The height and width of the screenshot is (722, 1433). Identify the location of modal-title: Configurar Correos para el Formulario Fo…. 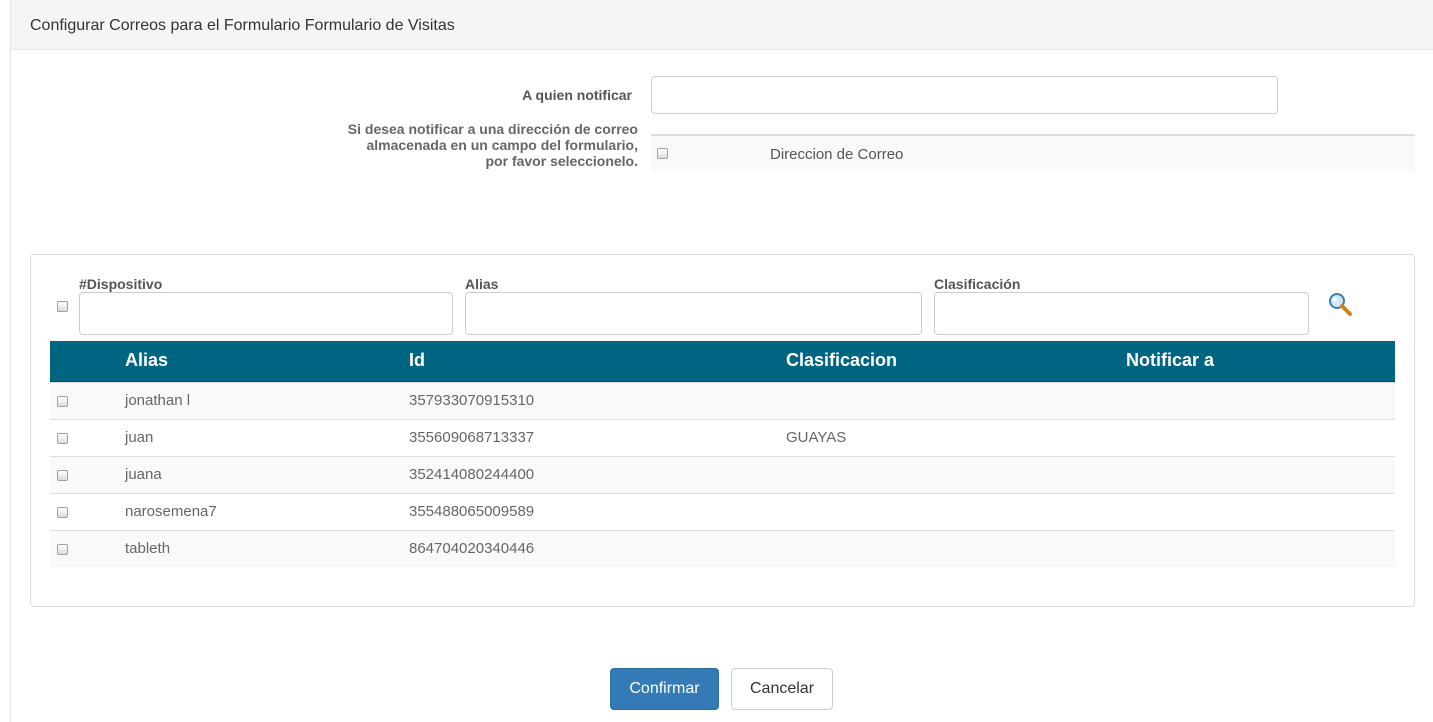
(242, 25).